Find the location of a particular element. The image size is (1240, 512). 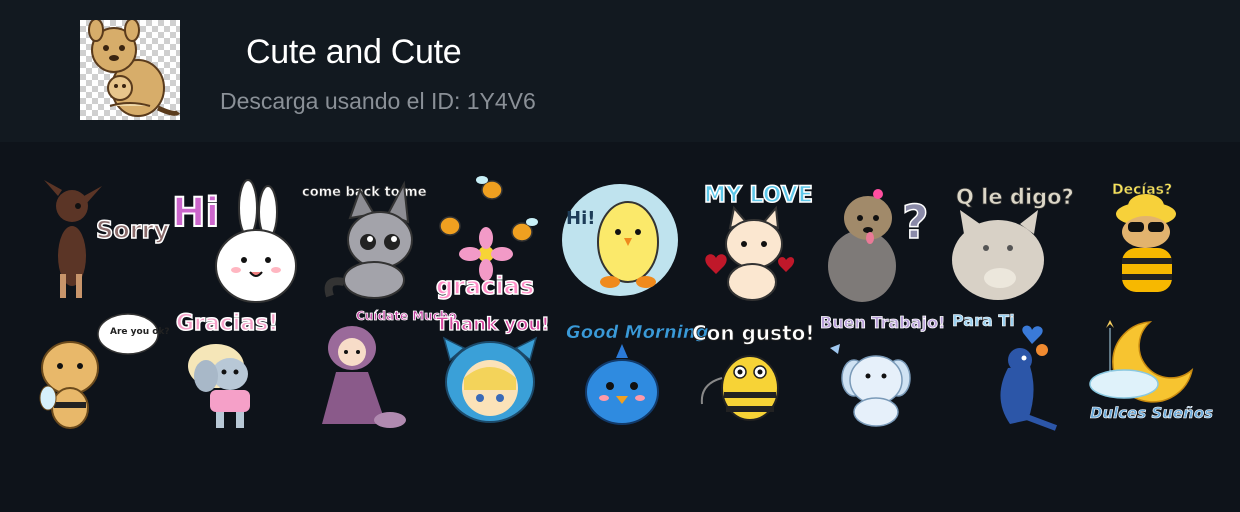

sticker-caption: Buen Trabajo! is located at coordinates (882, 322).